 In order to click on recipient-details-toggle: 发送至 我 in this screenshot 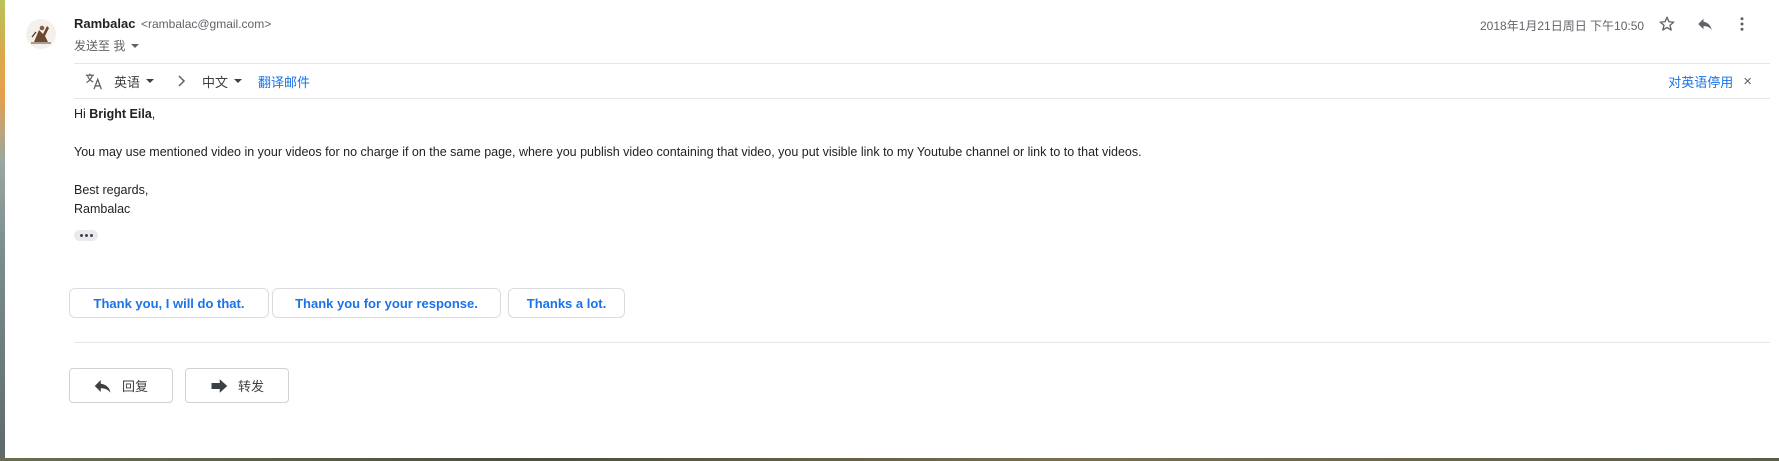, I will do `click(107, 45)`.